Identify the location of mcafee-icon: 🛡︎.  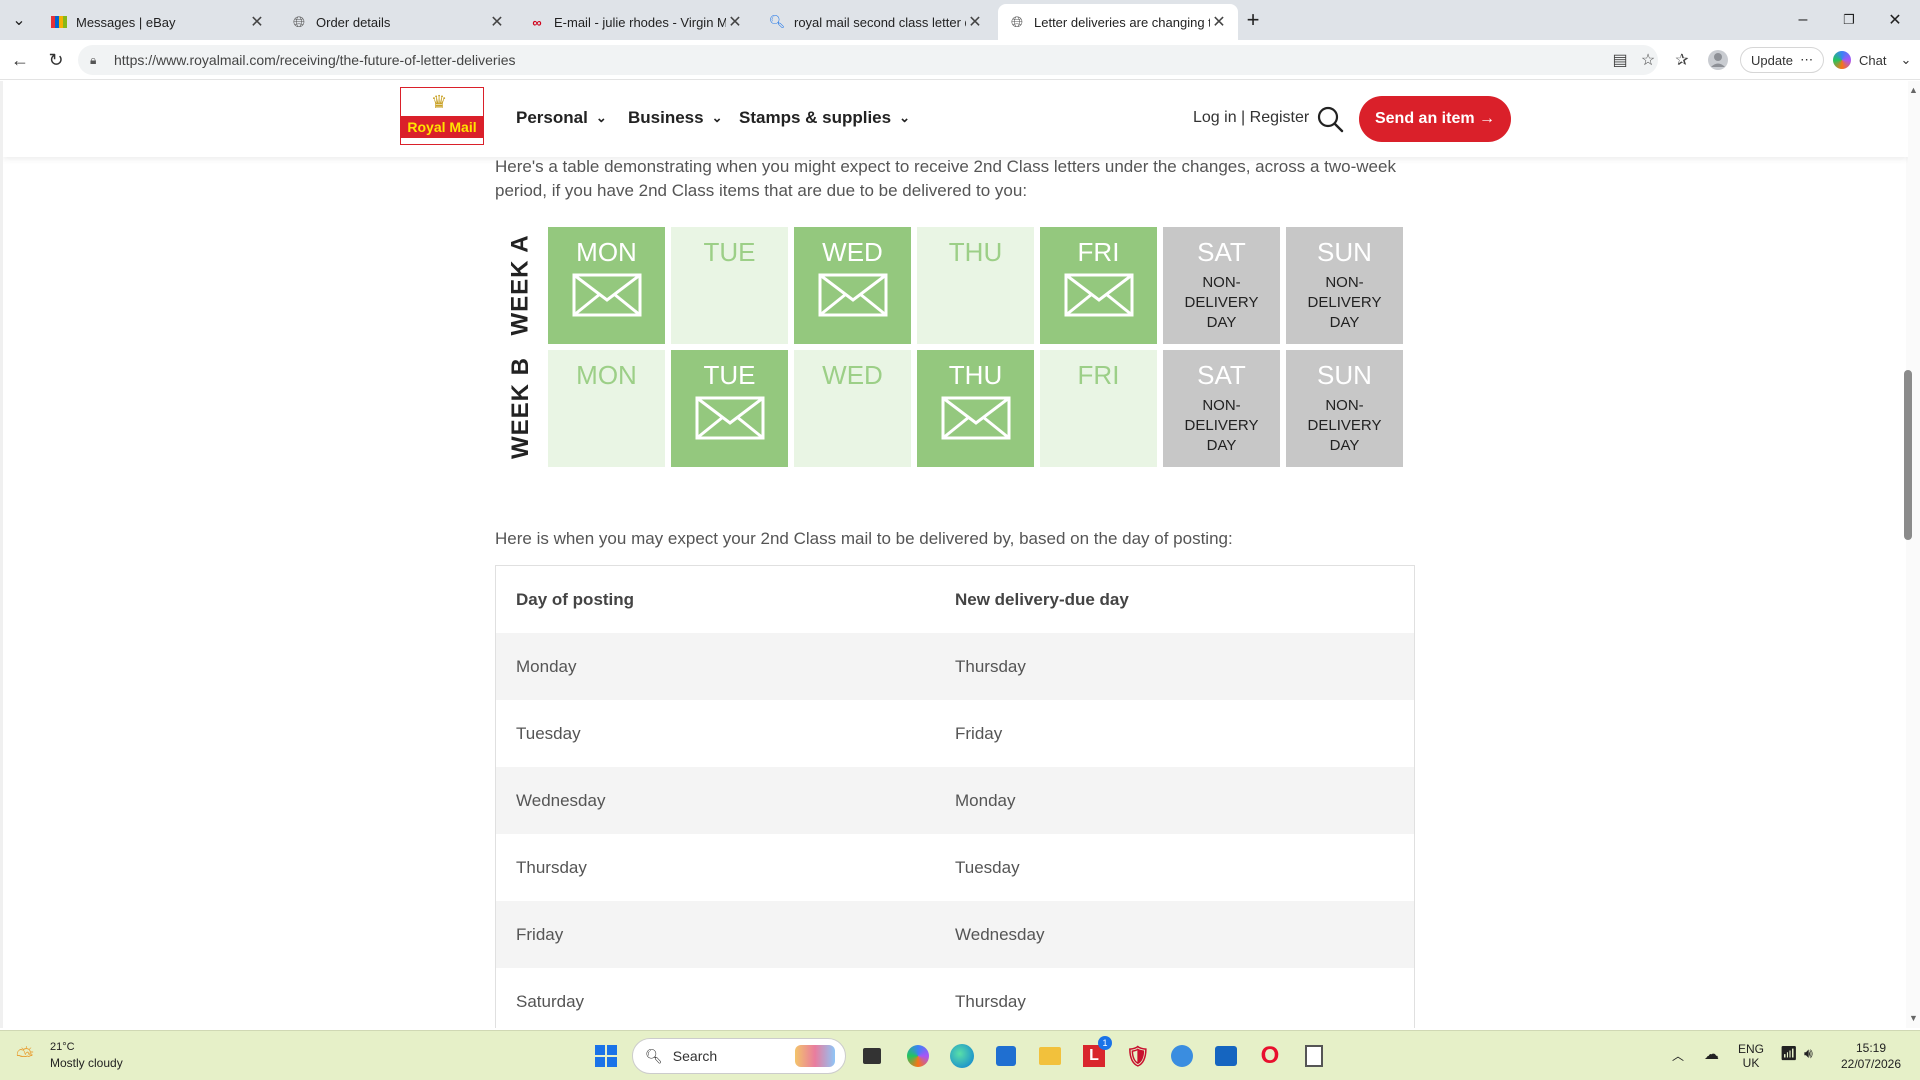
(1138, 1056).